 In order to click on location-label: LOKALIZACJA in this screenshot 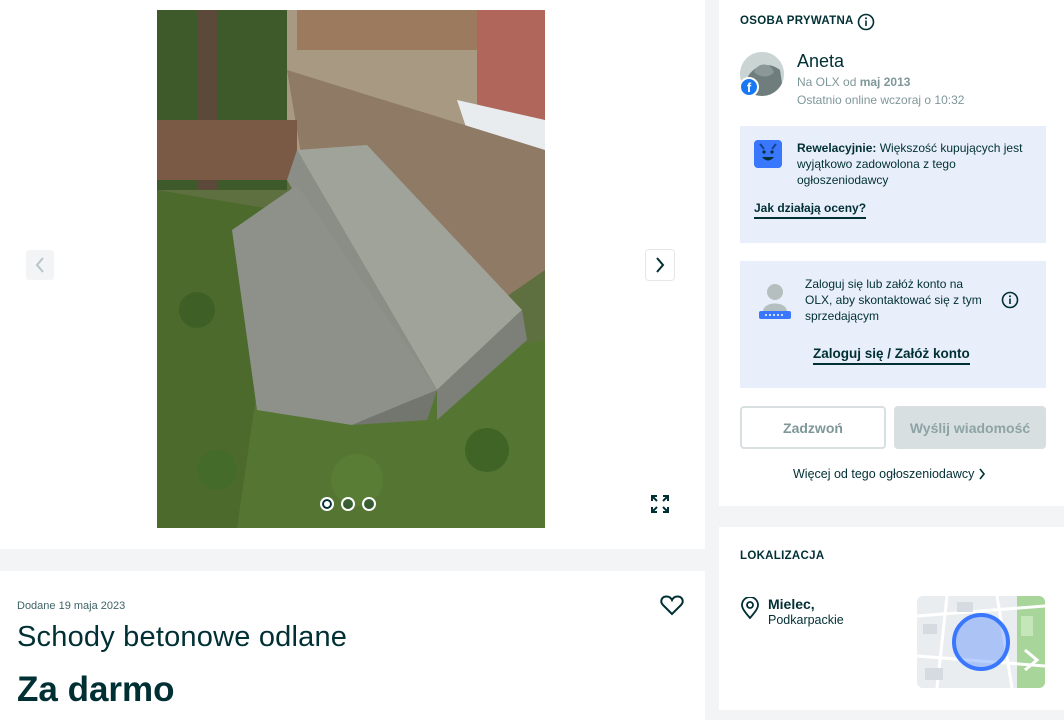, I will do `click(782, 556)`.